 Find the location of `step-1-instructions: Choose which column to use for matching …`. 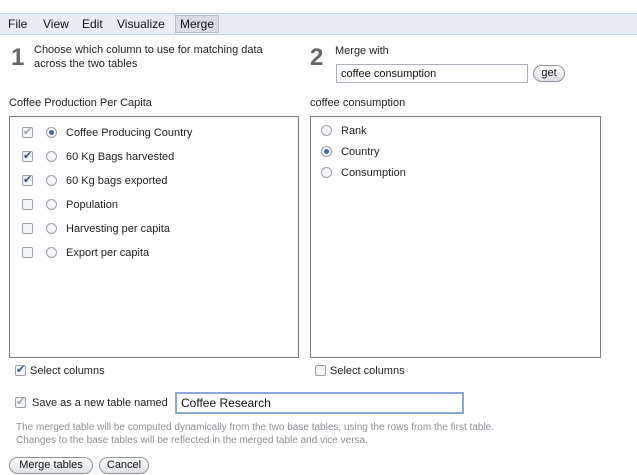

step-1-instructions: Choose which column to use for matching … is located at coordinates (148, 57).